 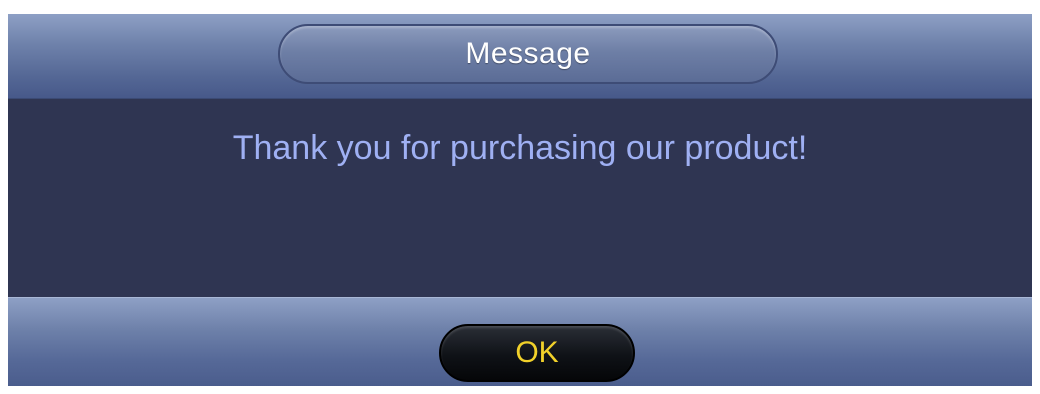 I want to click on title-bar: Message, so click(x=528, y=54).